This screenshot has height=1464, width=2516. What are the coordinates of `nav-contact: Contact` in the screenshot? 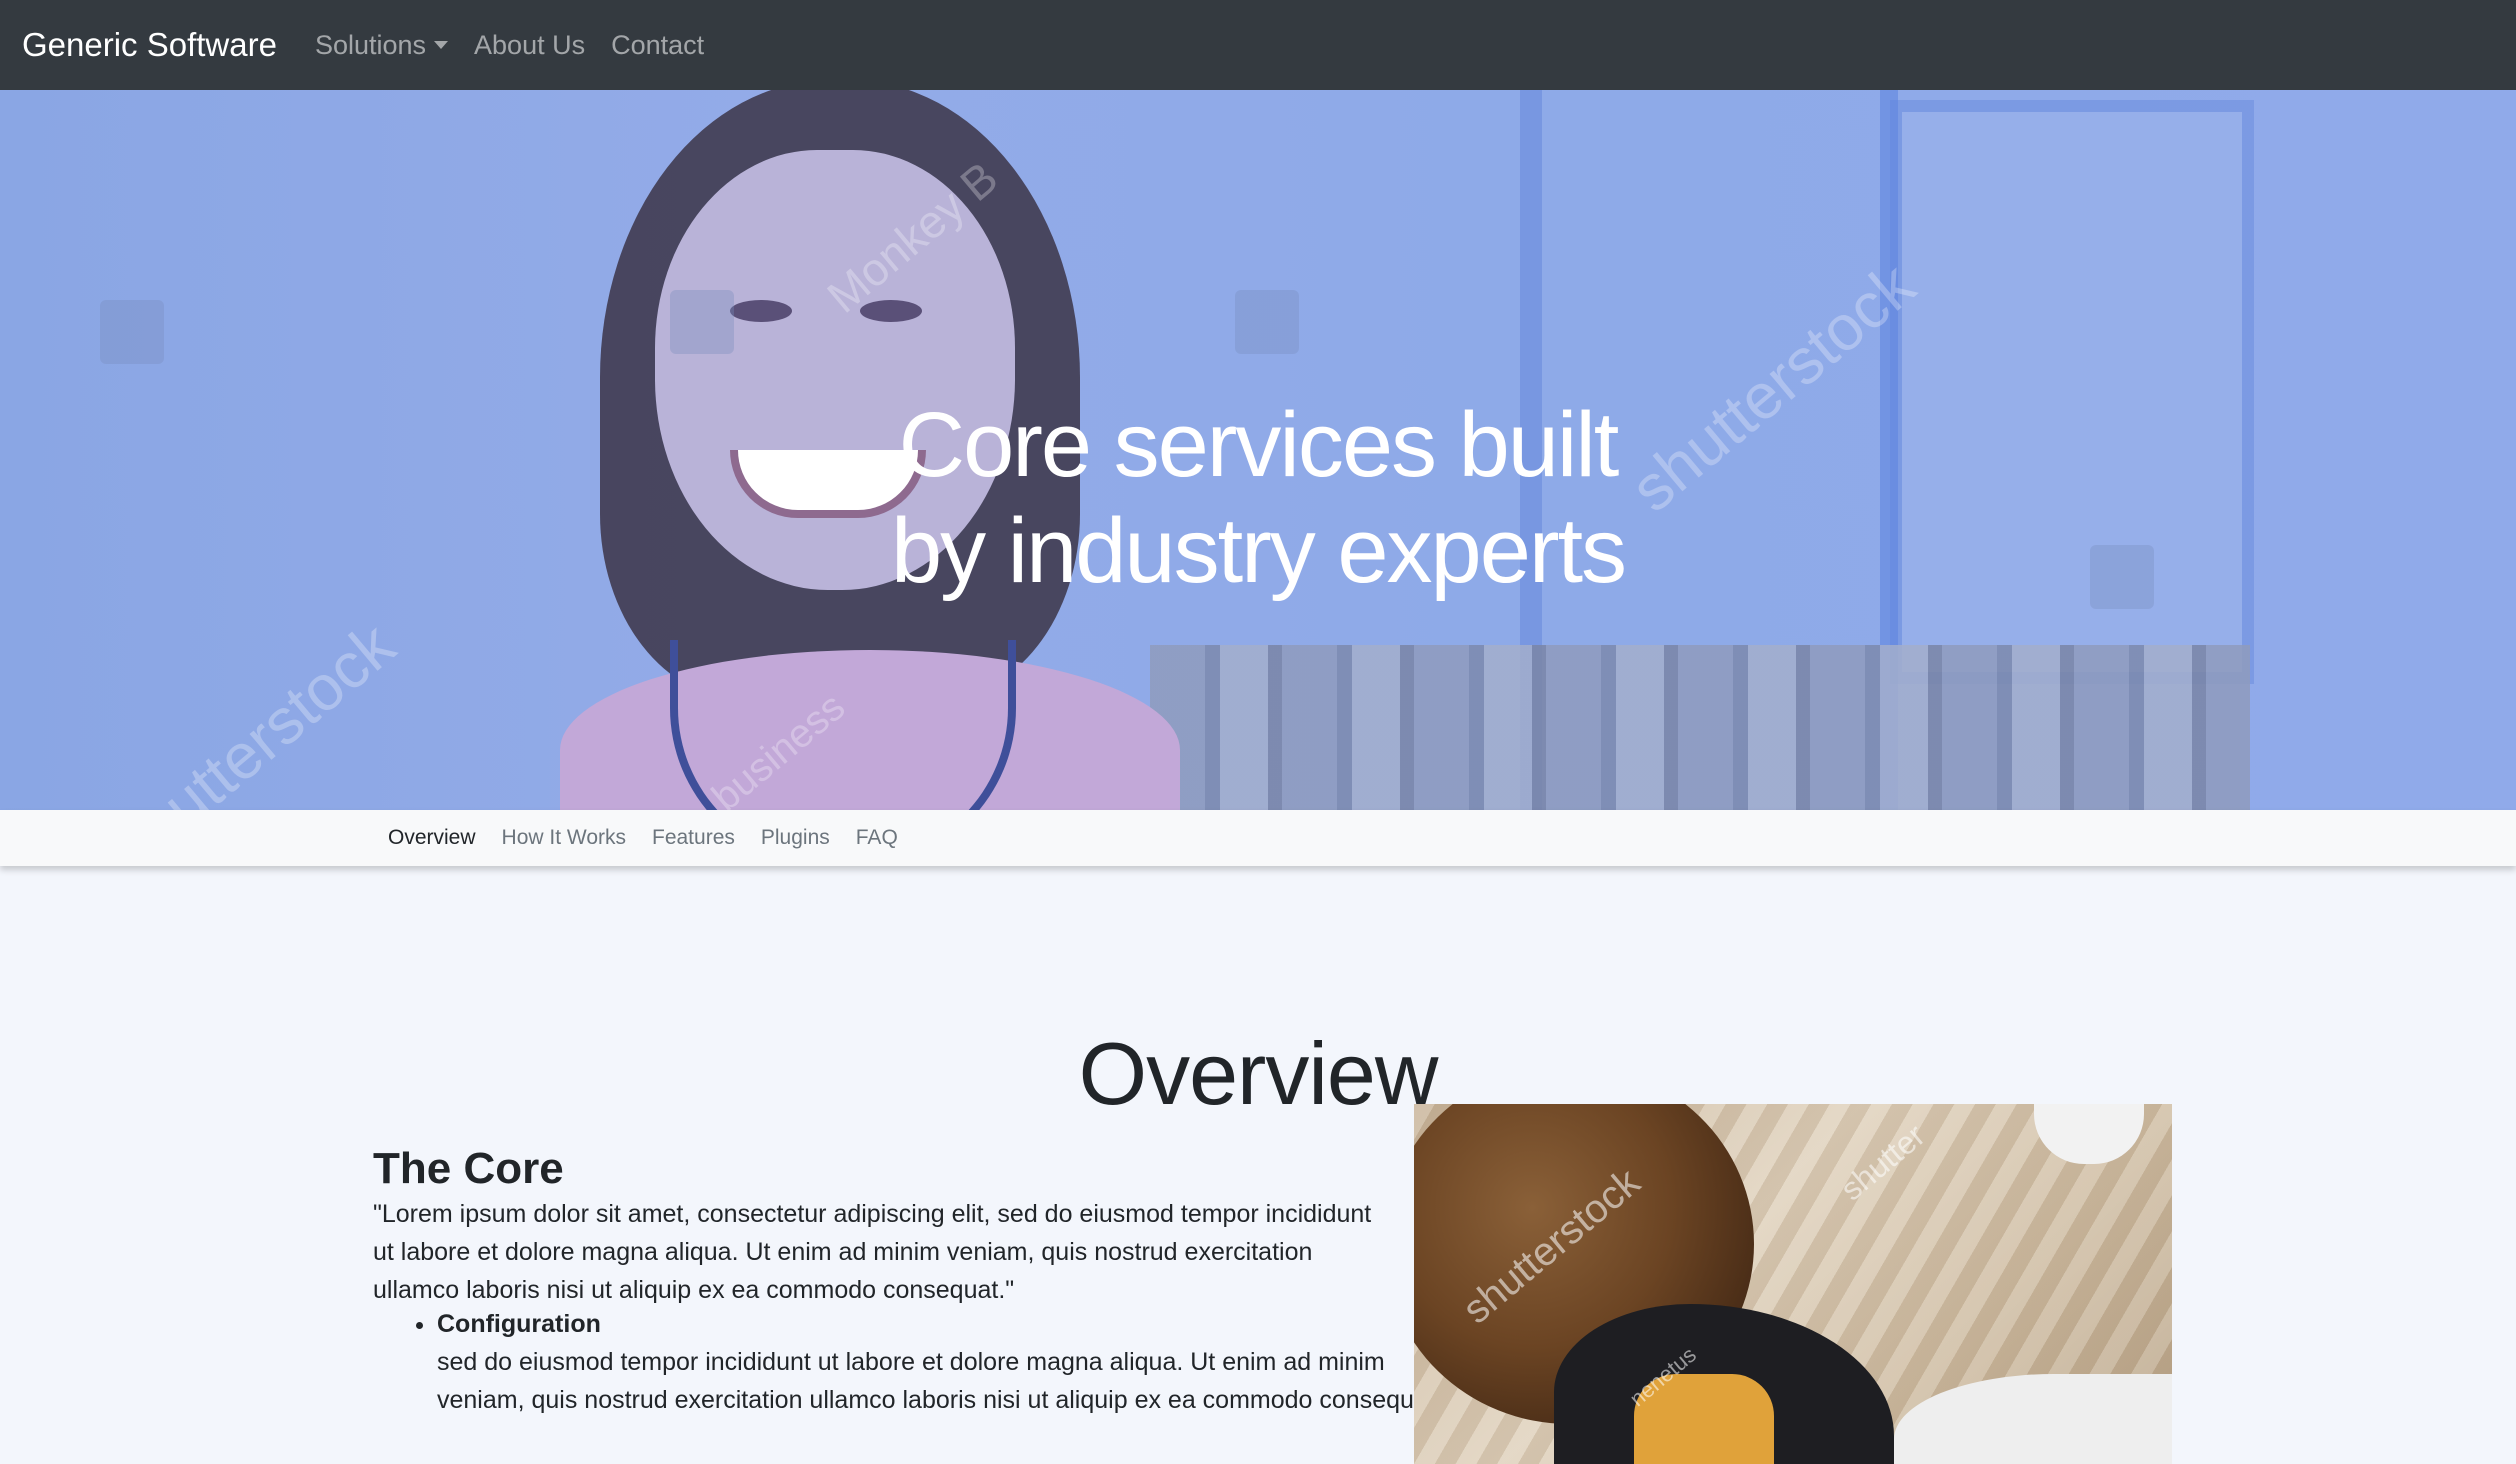 It's located at (657, 45).